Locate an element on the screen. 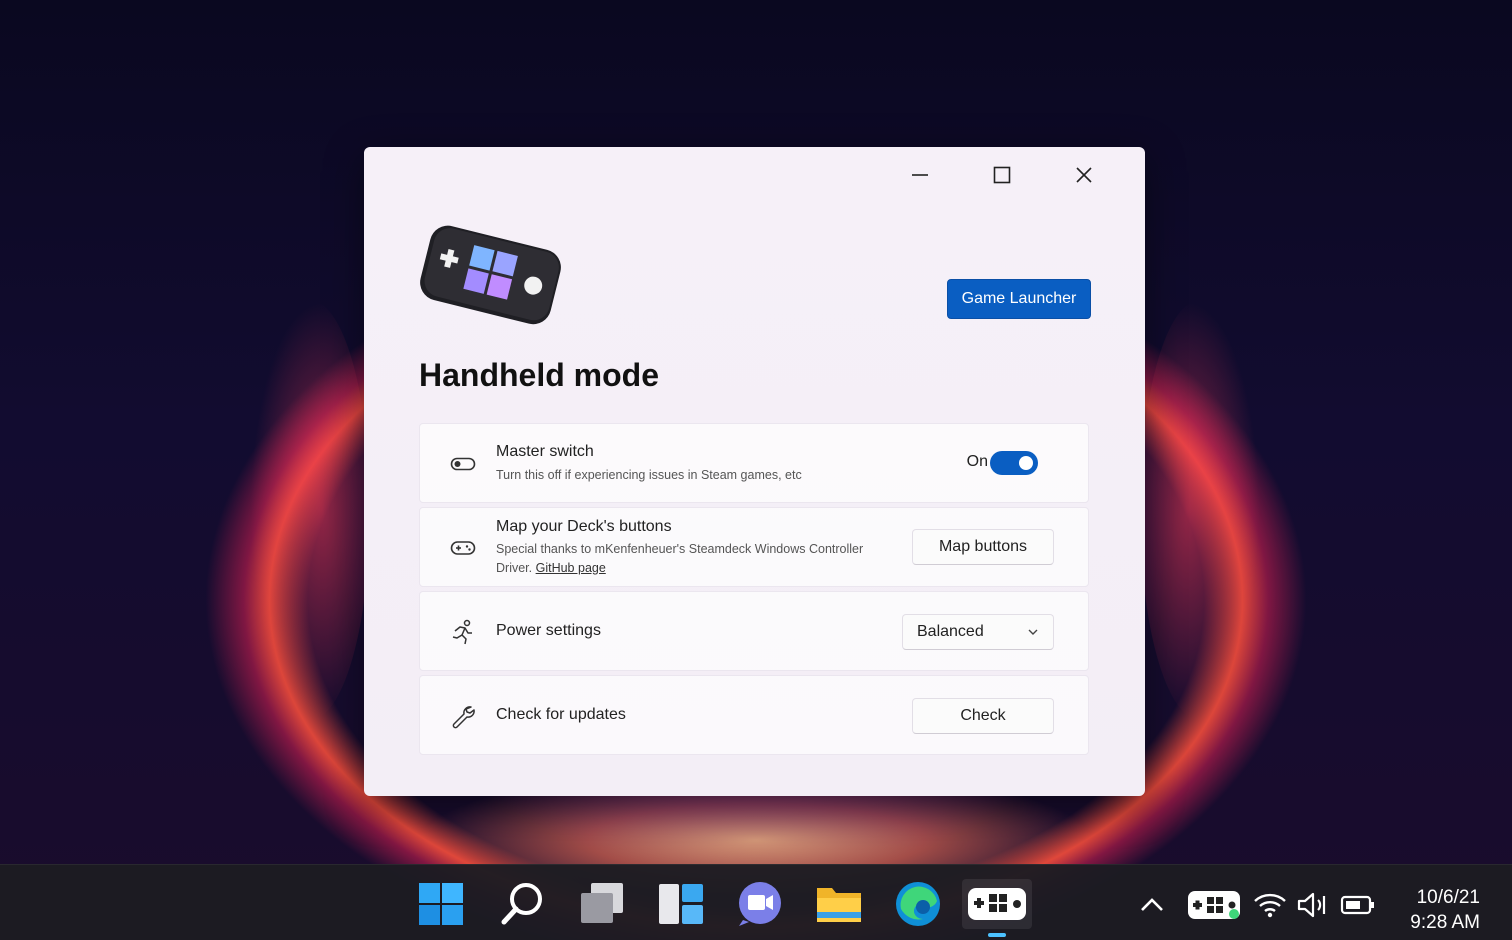  speaker-icon is located at coordinates (1311, 905).